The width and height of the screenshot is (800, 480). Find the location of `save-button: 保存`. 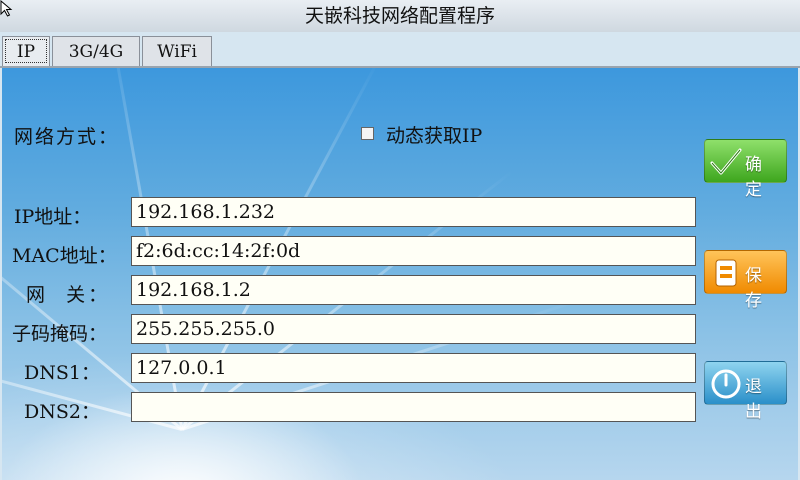

save-button: 保存 is located at coordinates (745, 280).